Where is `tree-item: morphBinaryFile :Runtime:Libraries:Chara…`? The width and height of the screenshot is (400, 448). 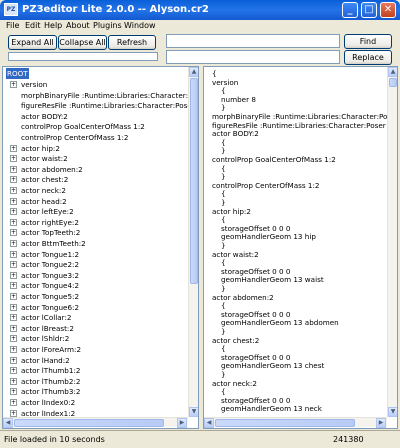
tree-item: morphBinaryFile :Runtime:Libraries:Chara… is located at coordinates (100, 95).